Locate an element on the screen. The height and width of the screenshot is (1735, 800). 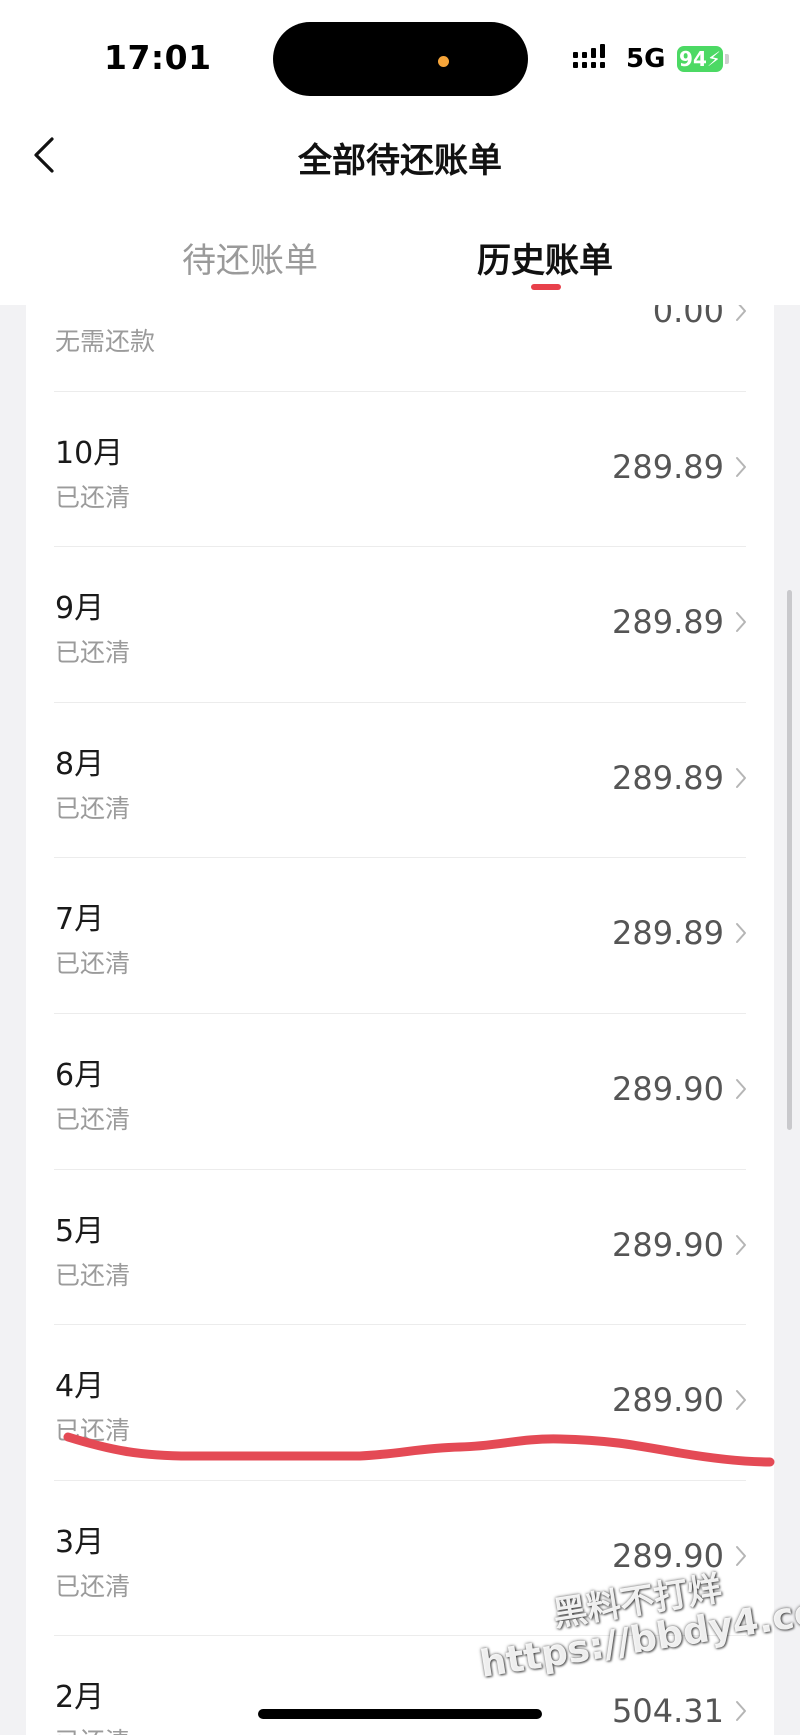
bill-month: 10月 is located at coordinates (89, 453).